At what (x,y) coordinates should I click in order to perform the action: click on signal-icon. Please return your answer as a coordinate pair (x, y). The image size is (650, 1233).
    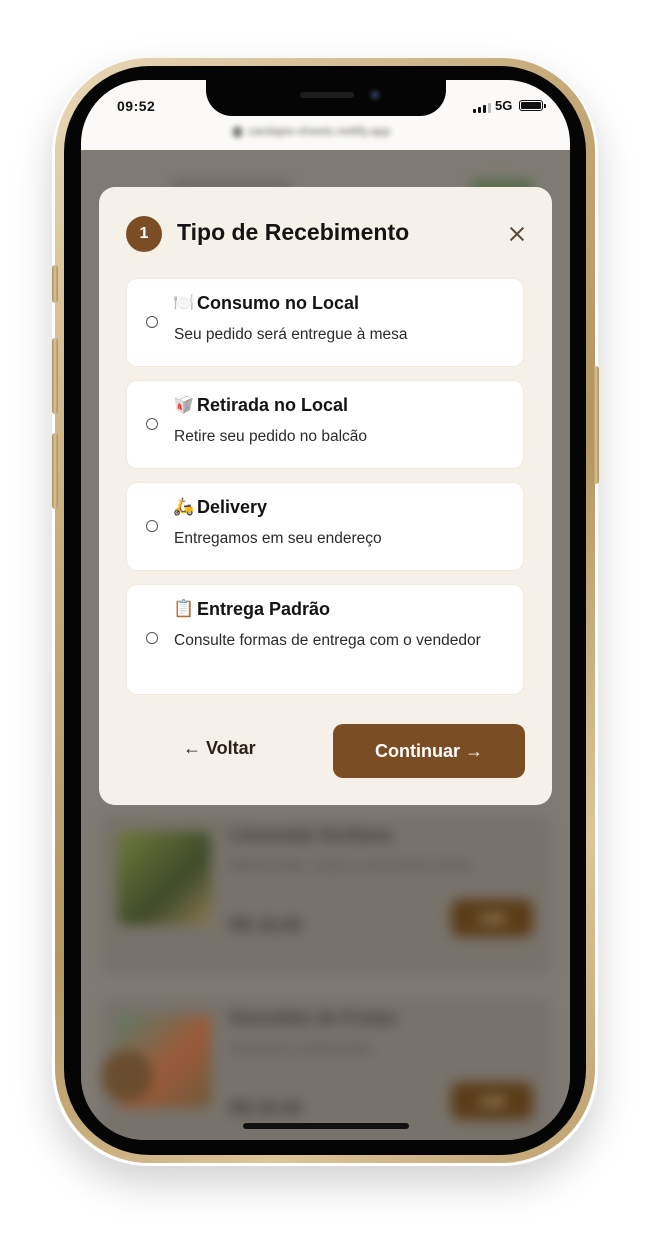
    Looking at the image, I should click on (482, 107).